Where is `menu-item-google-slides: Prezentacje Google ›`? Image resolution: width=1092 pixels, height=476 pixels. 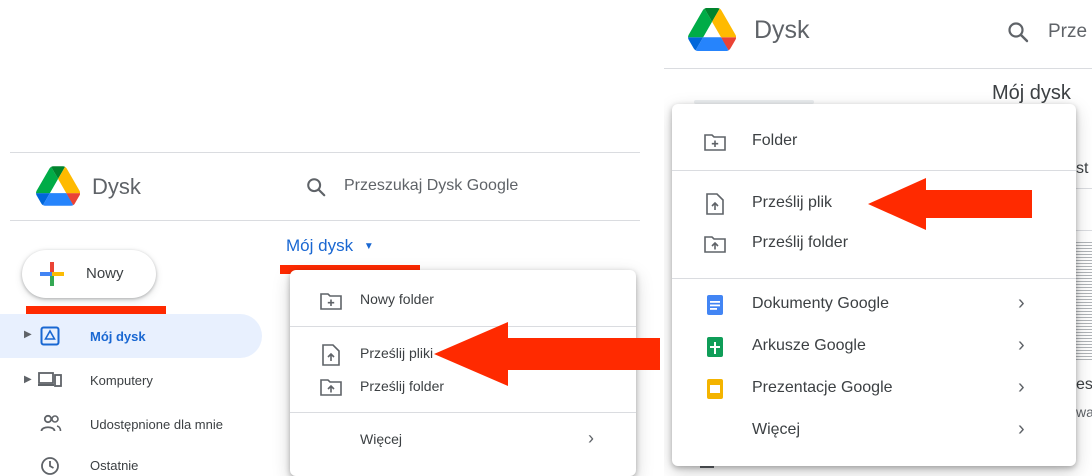
menu-item-google-slides: Prezentacje Google › is located at coordinates (874, 389).